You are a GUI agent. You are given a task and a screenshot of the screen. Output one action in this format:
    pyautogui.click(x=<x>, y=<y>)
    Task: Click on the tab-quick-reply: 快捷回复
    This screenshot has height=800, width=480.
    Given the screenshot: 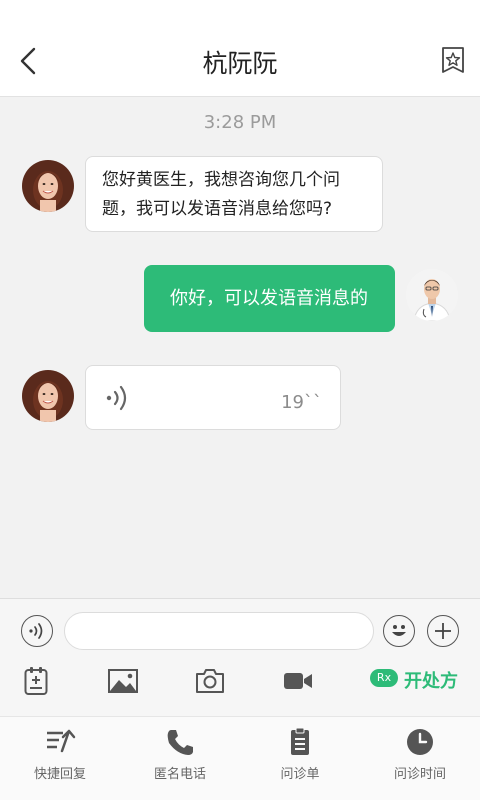 What is the action you would take?
    pyautogui.click(x=60, y=758)
    